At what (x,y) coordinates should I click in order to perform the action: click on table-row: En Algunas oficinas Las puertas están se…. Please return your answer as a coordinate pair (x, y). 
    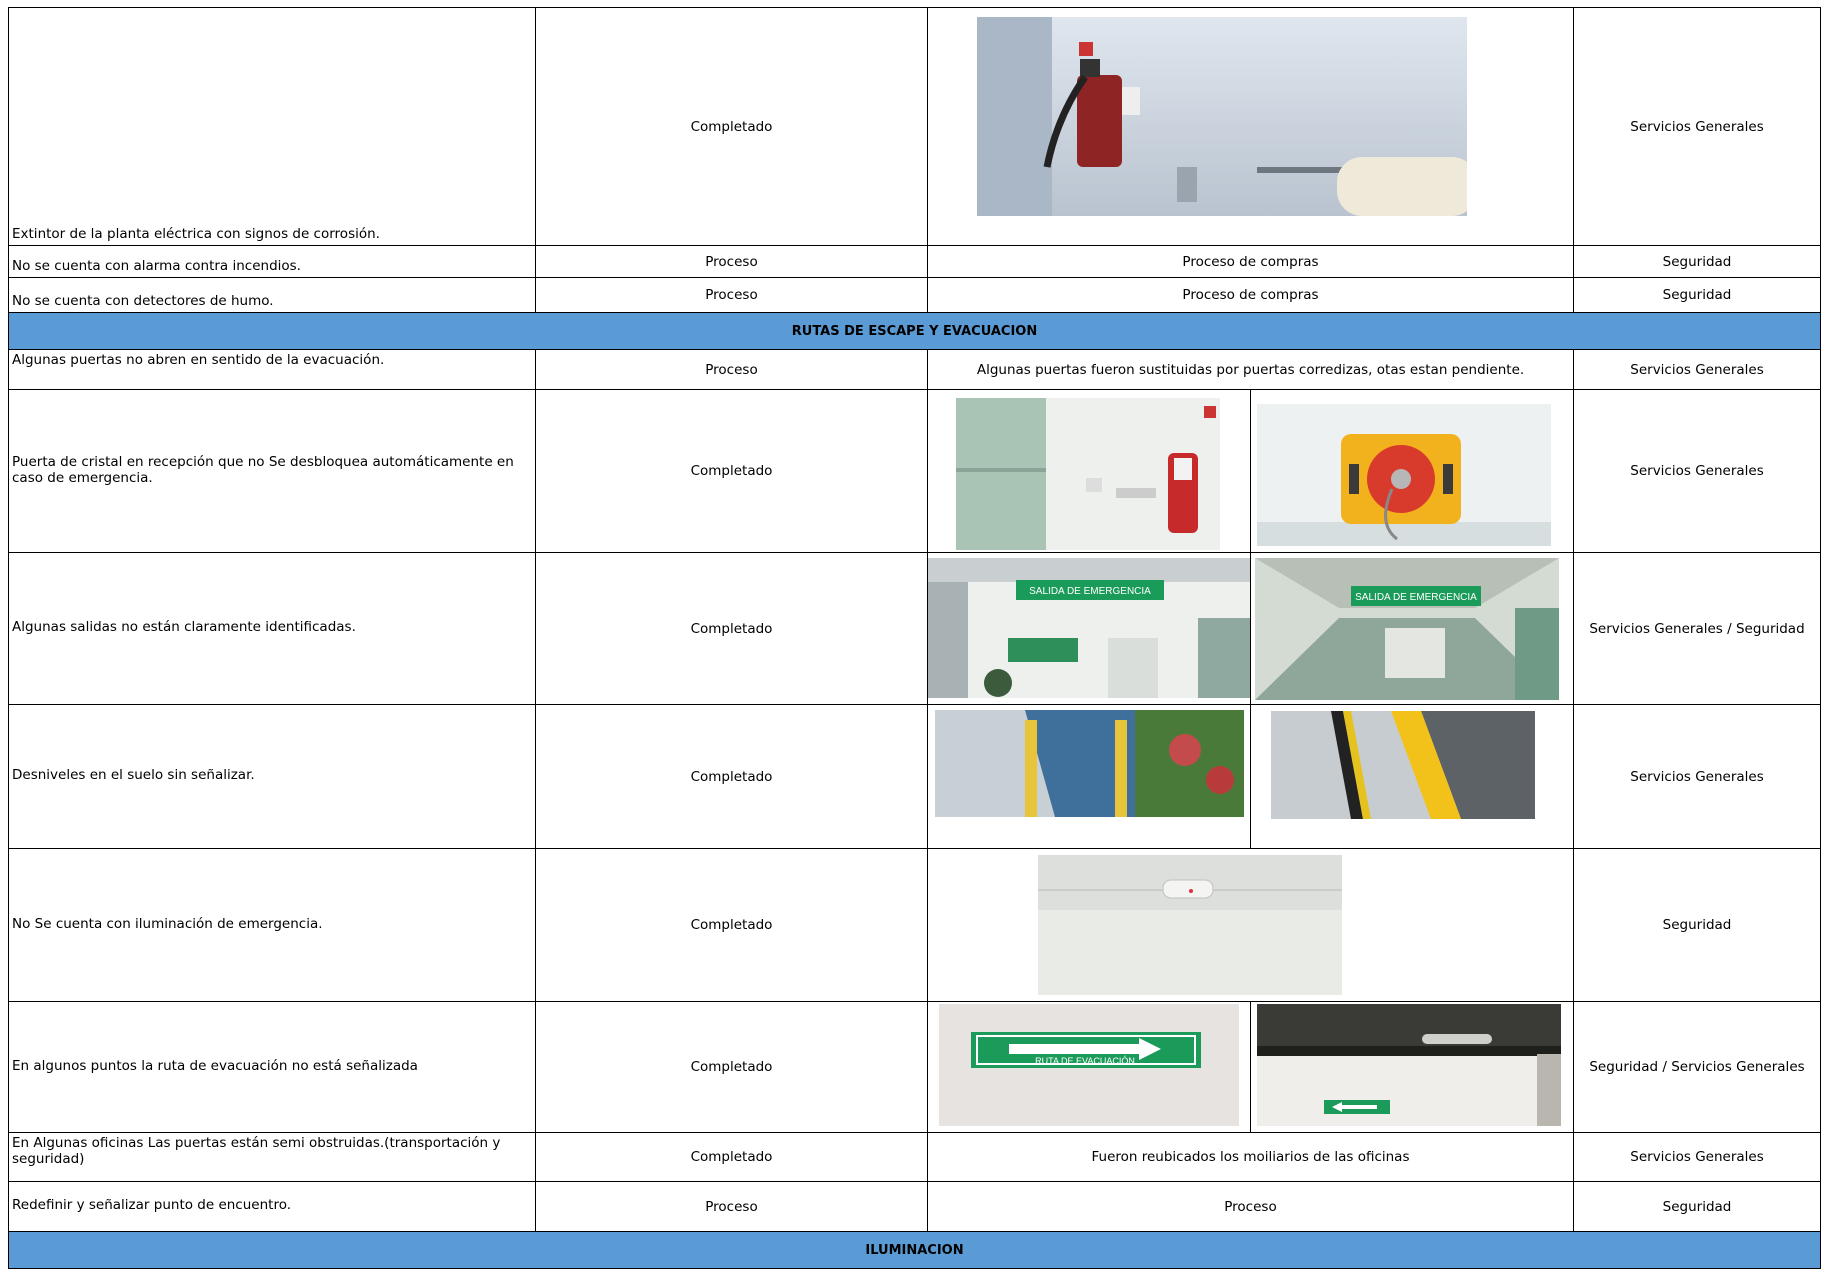
    Looking at the image, I should click on (914, 1157).